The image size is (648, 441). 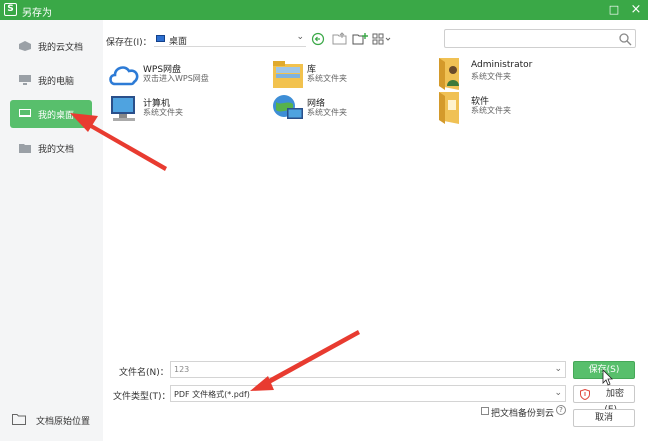 I want to click on file-item-library: 库 系统文件夹, so click(x=351, y=76).